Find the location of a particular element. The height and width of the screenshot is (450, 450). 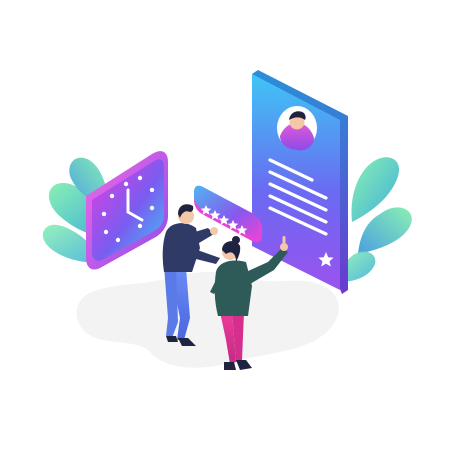

profile-card is located at coordinates (300, 182).